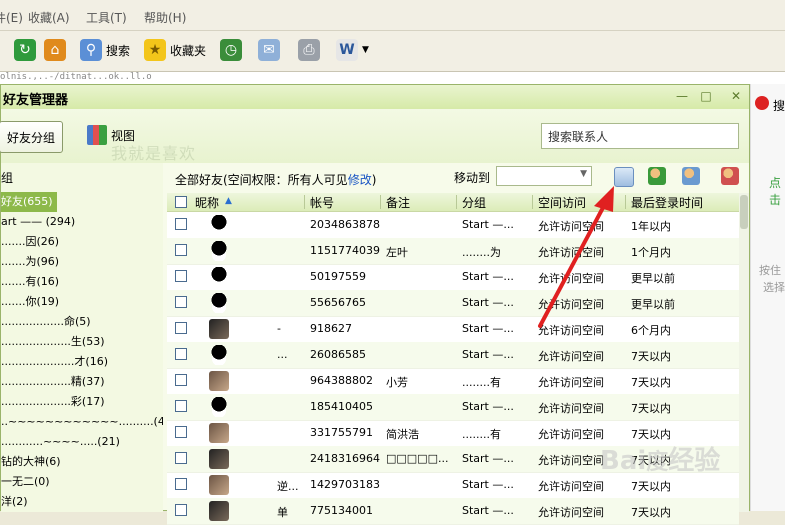 Image resolution: width=785 pixels, height=525 pixels. What do you see at coordinates (453, 355) in the screenshot?
I see `table-row: ... 26086585 Start —... 允许访问空间 7天以内` at bounding box center [453, 355].